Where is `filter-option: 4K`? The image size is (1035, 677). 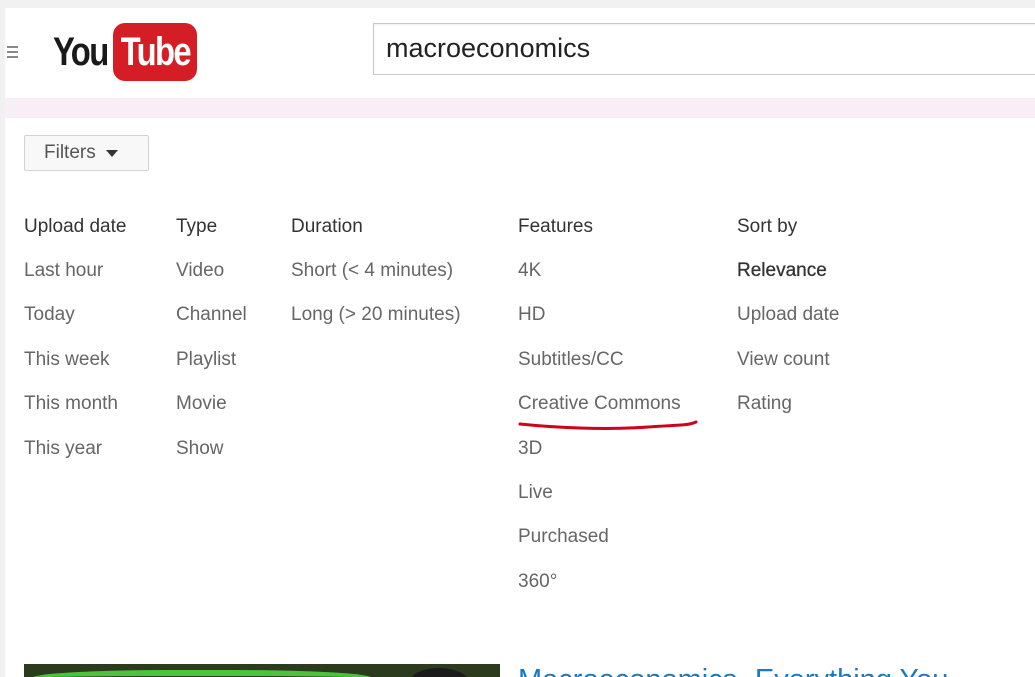 filter-option: 4K is located at coordinates (599, 280).